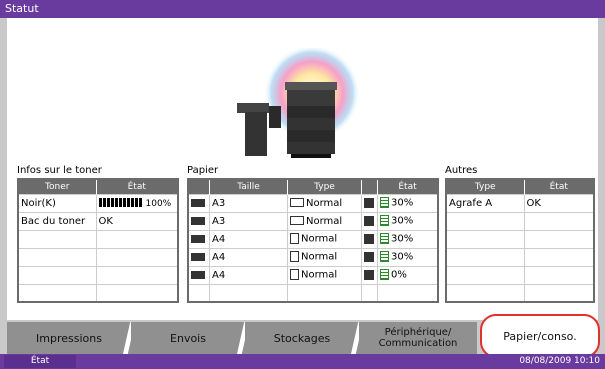  What do you see at coordinates (558, 202) in the screenshot?
I see `others-state: OK` at bounding box center [558, 202].